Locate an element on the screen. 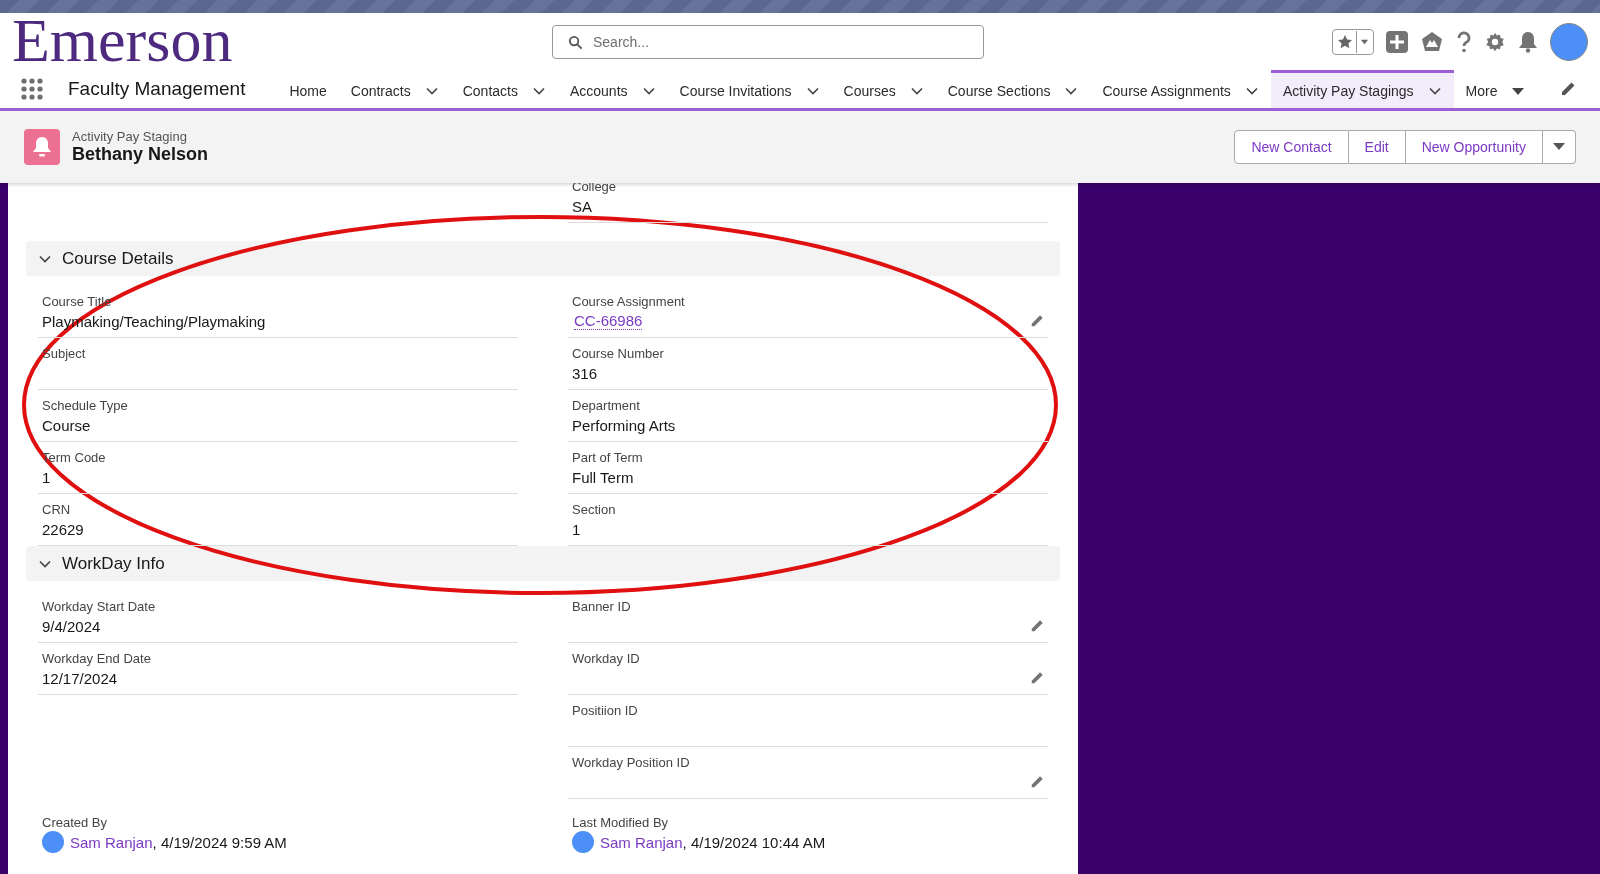 This screenshot has height=874, width=1600. field-label: Part of Term is located at coordinates (608, 457).